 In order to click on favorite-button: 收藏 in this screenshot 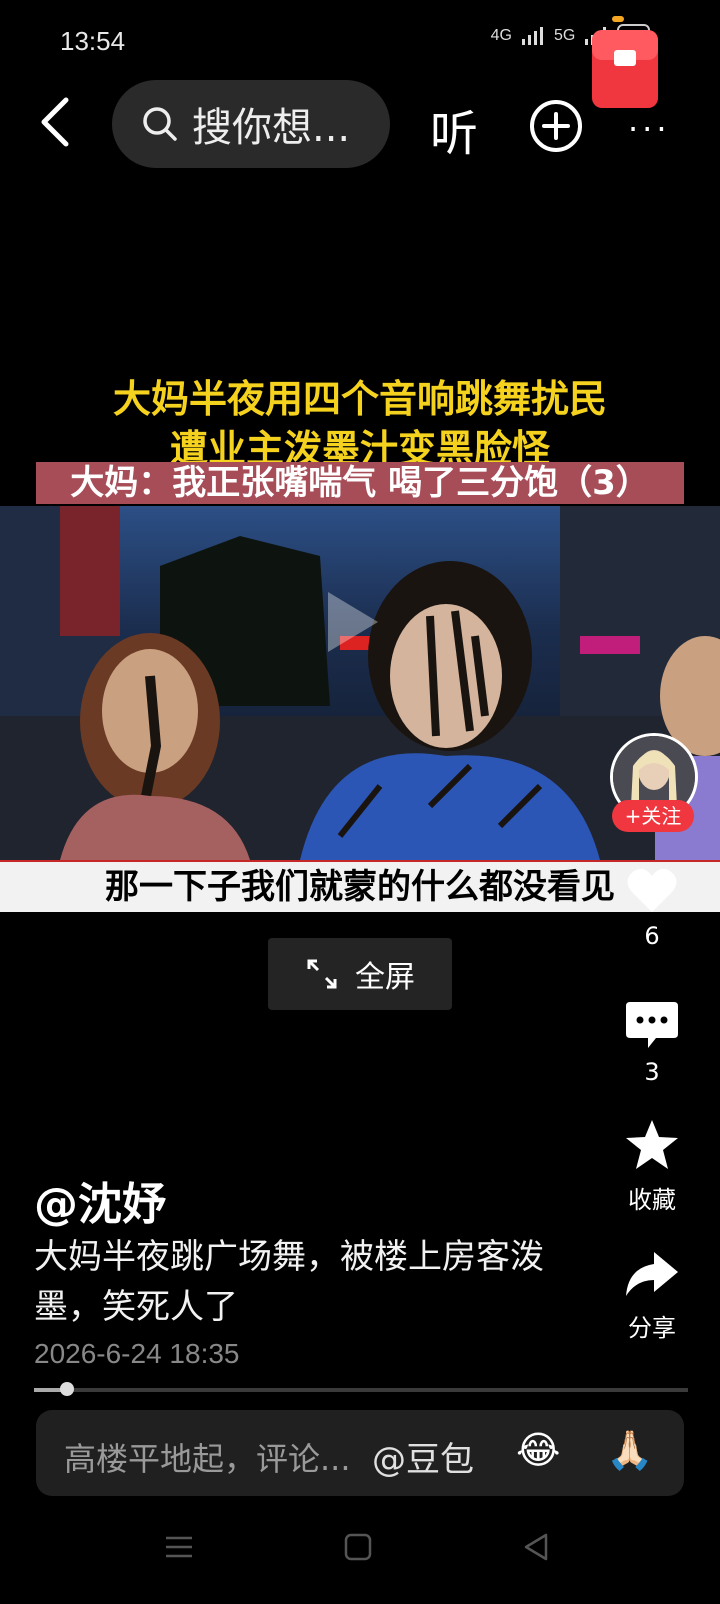, I will do `click(652, 1166)`.